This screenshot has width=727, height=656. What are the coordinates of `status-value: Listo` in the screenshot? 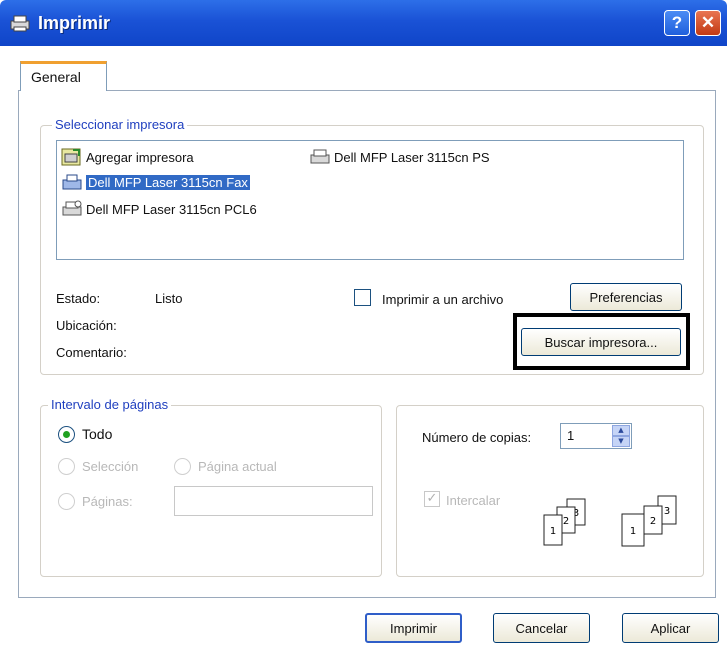 It's located at (169, 298).